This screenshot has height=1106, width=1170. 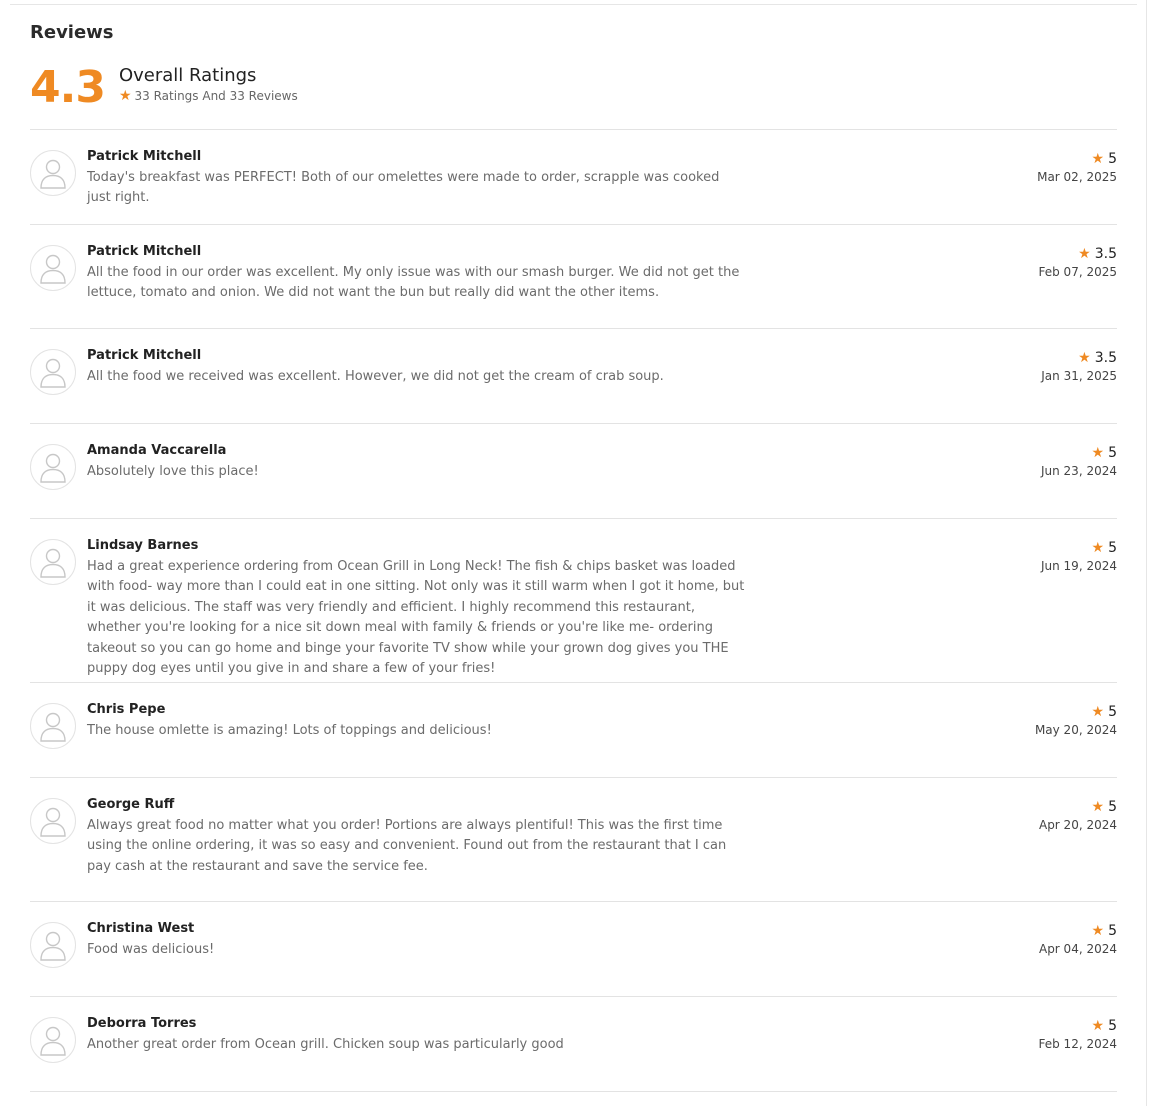 What do you see at coordinates (1078, 566) in the screenshot?
I see `review-date: Jun 19, 2024` at bounding box center [1078, 566].